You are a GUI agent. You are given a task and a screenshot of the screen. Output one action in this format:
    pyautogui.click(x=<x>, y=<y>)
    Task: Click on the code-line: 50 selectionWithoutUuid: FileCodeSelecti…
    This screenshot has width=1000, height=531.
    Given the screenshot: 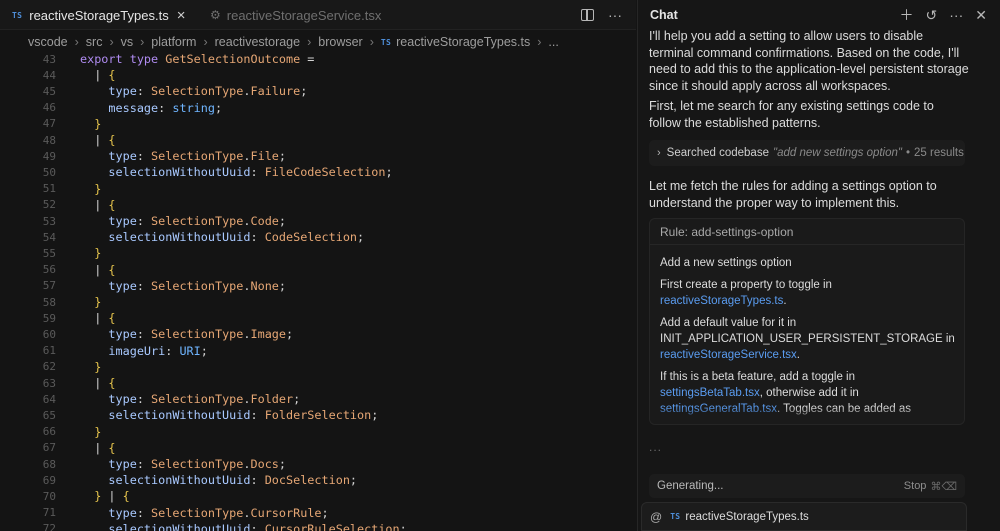 What is the action you would take?
    pyautogui.click(x=318, y=172)
    